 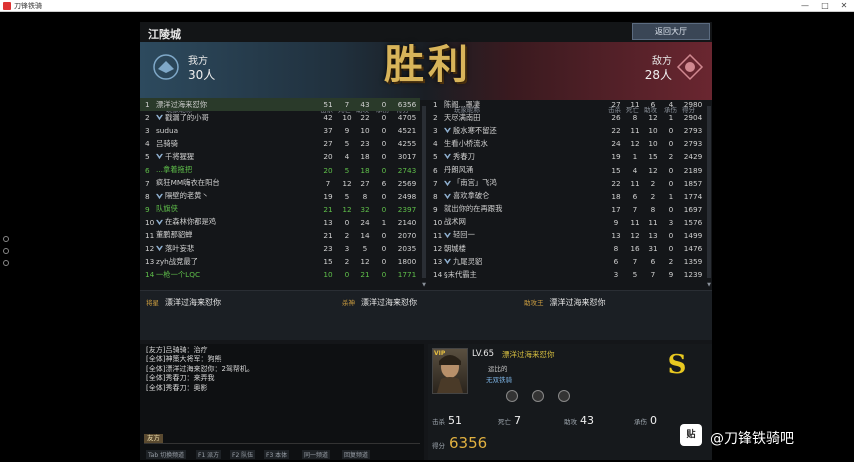 What do you see at coordinates (7, 6) in the screenshot?
I see `app-icon` at bounding box center [7, 6].